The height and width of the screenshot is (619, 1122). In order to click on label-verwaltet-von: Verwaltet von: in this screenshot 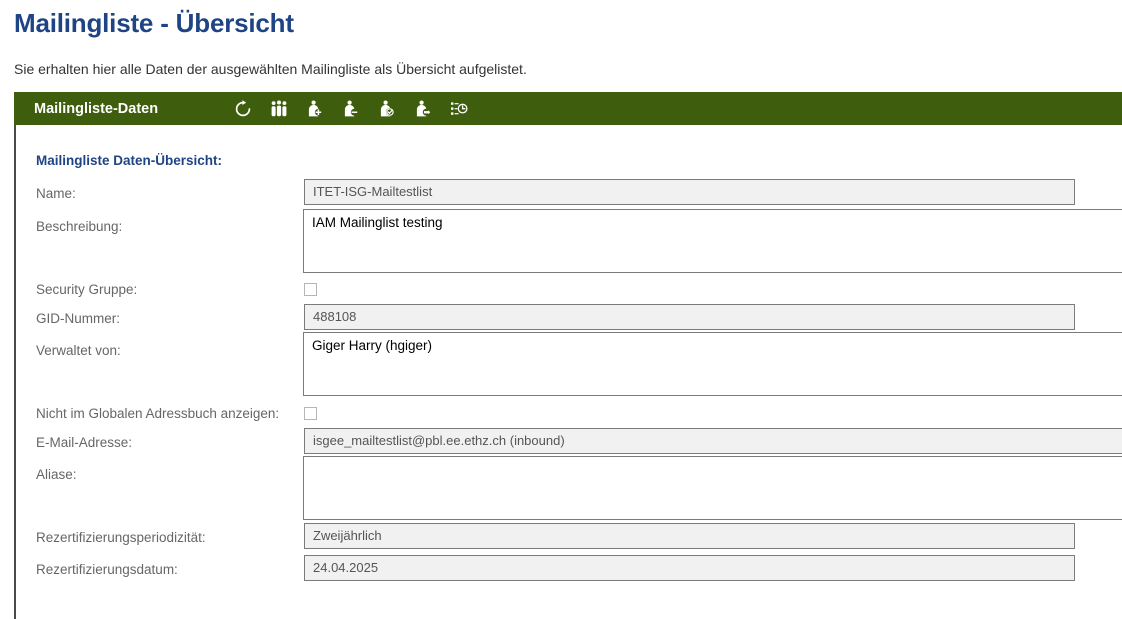, I will do `click(78, 350)`.